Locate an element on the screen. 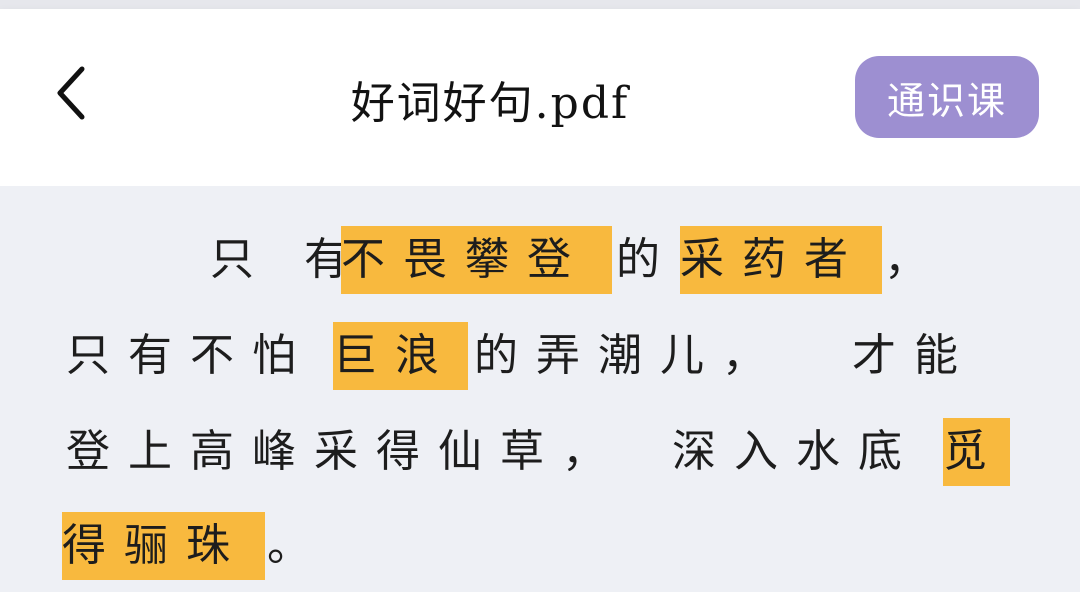  text-line-1: 只 有 不畏攀登 的 采药者 ， is located at coordinates (540, 260).